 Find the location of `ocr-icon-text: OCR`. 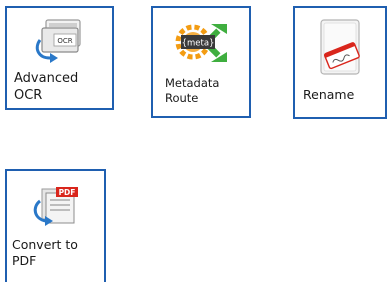

ocr-icon-text: OCR is located at coordinates (64, 41).